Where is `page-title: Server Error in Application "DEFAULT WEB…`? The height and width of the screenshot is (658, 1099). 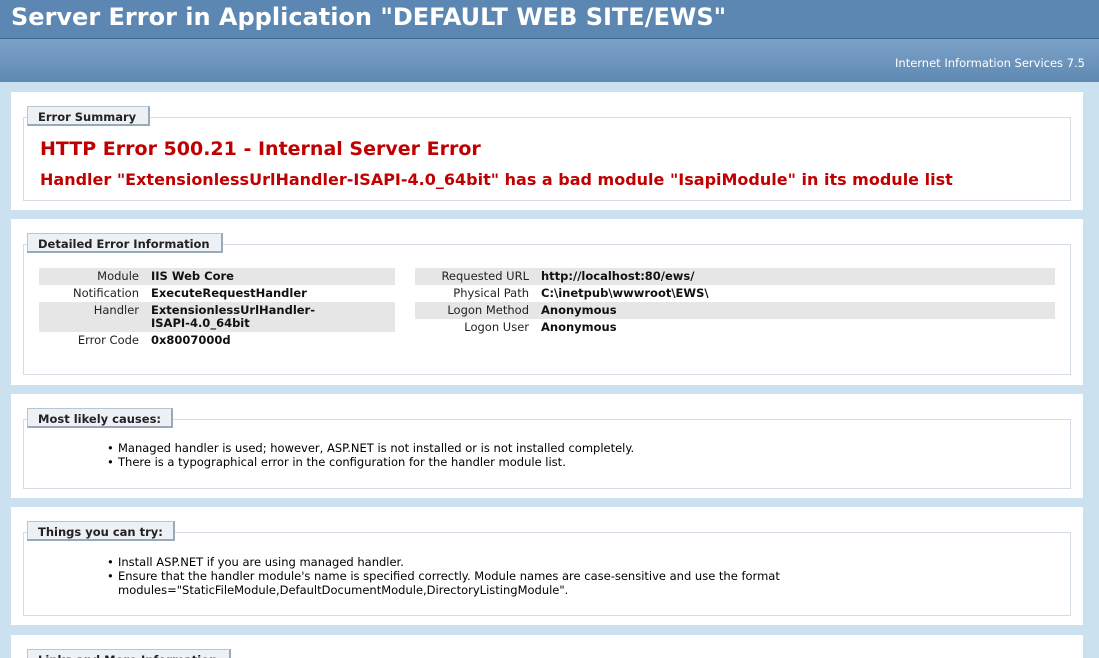 page-title: Server Error in Application "DEFAULT WEB… is located at coordinates (369, 17).